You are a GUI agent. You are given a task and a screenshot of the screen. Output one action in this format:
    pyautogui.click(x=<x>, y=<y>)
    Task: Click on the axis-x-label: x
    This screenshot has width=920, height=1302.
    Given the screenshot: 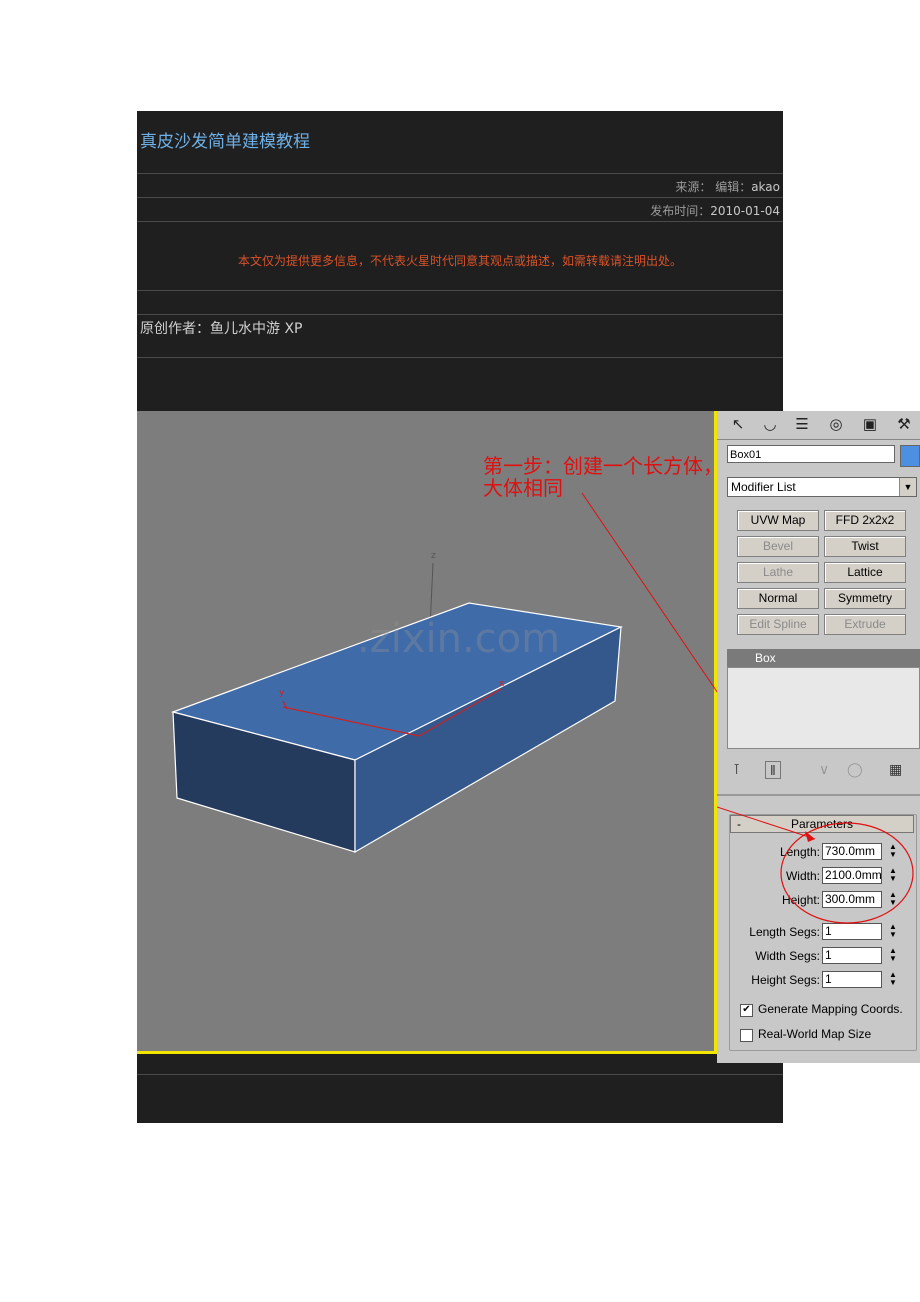 What is the action you would take?
    pyautogui.click(x=502, y=684)
    